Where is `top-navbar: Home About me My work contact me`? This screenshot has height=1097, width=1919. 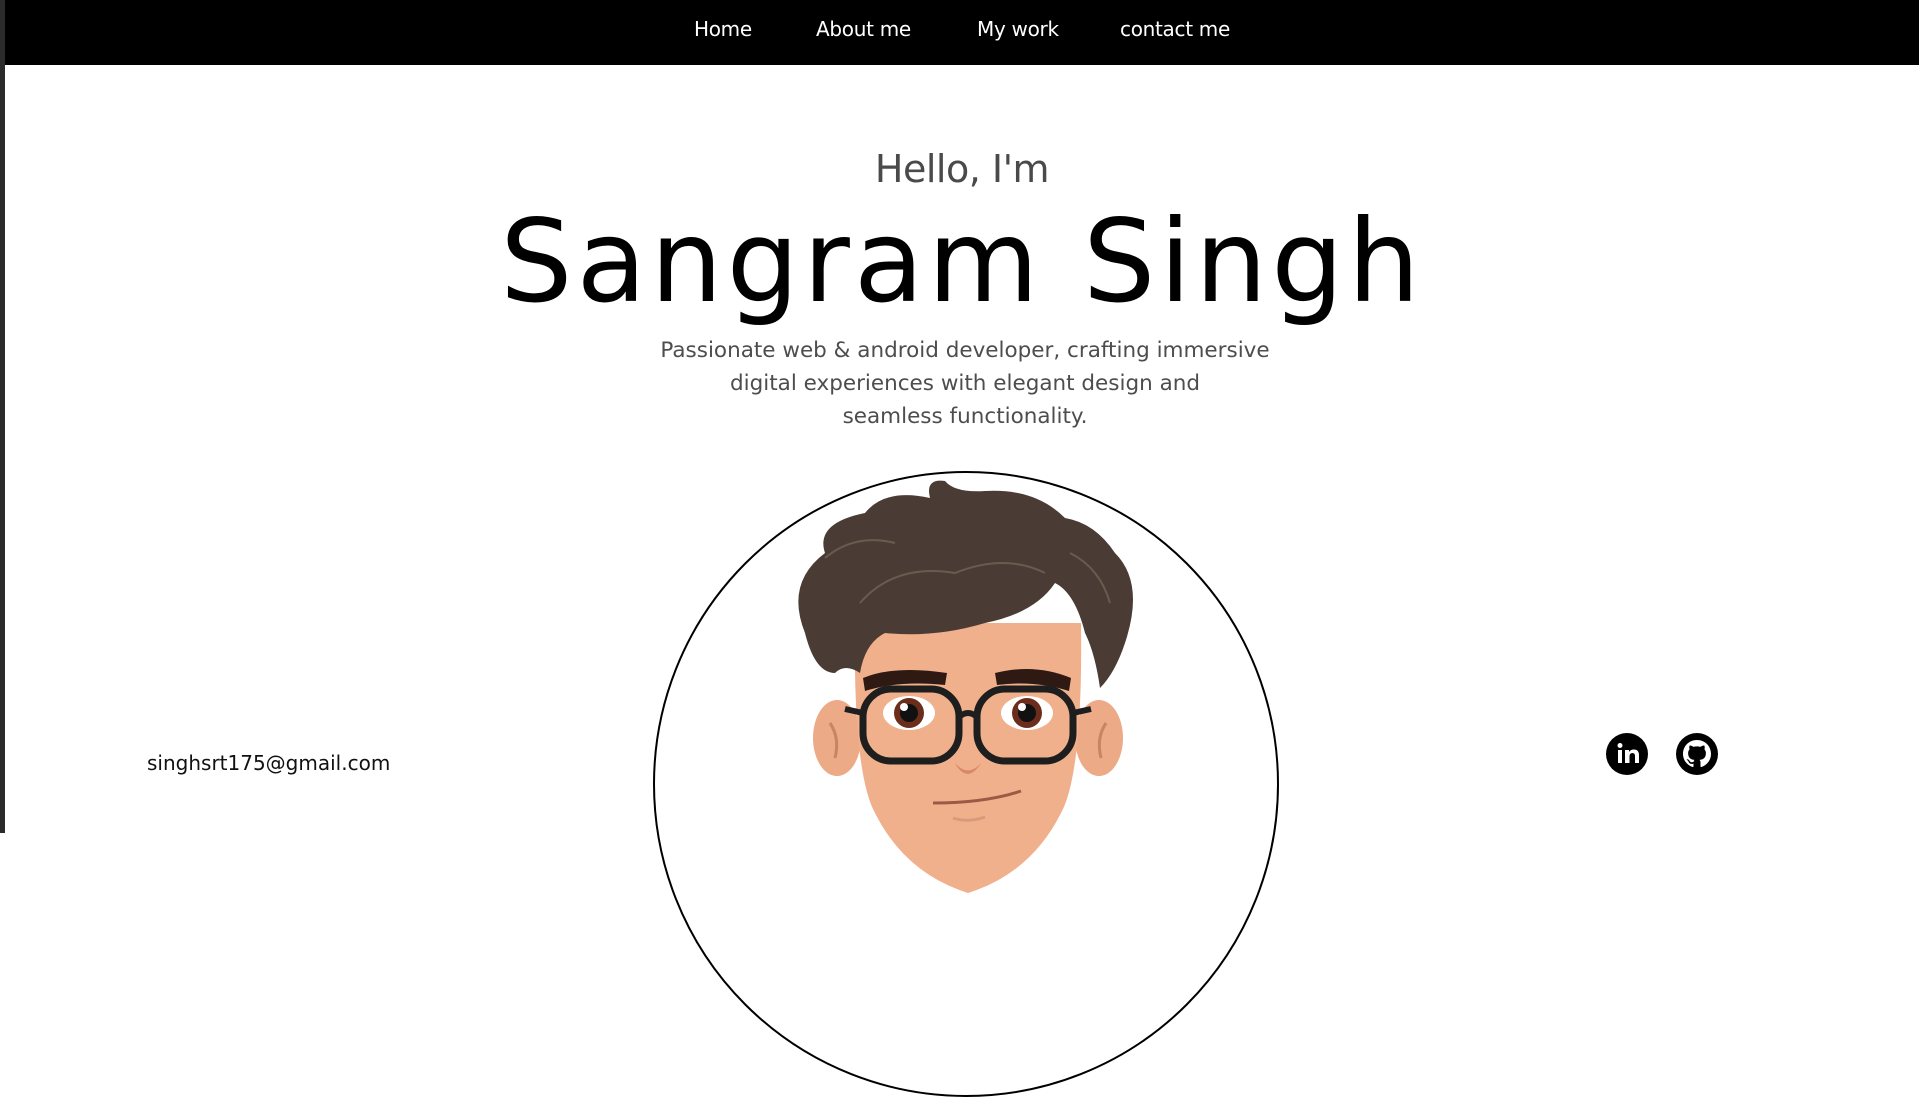 top-navbar: Home About me My work contact me is located at coordinates (962, 32).